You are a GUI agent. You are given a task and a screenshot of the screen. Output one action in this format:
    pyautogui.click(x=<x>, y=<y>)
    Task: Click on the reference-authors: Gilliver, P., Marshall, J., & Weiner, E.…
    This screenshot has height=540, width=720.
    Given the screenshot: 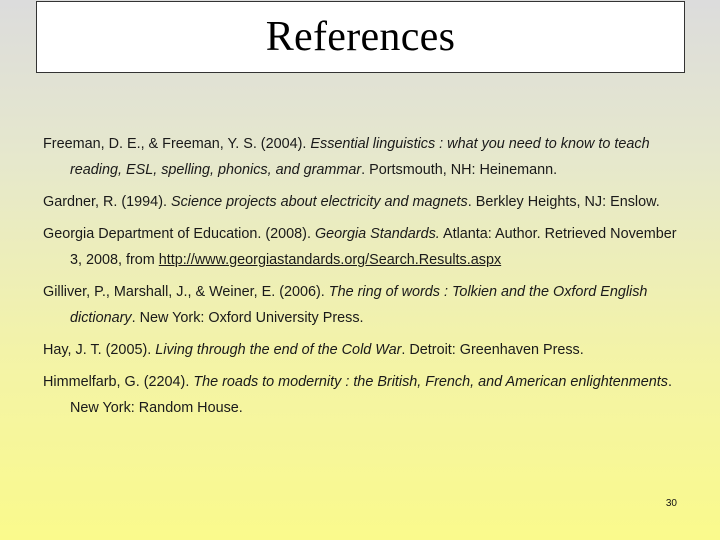 What is the action you would take?
    pyautogui.click(x=186, y=292)
    